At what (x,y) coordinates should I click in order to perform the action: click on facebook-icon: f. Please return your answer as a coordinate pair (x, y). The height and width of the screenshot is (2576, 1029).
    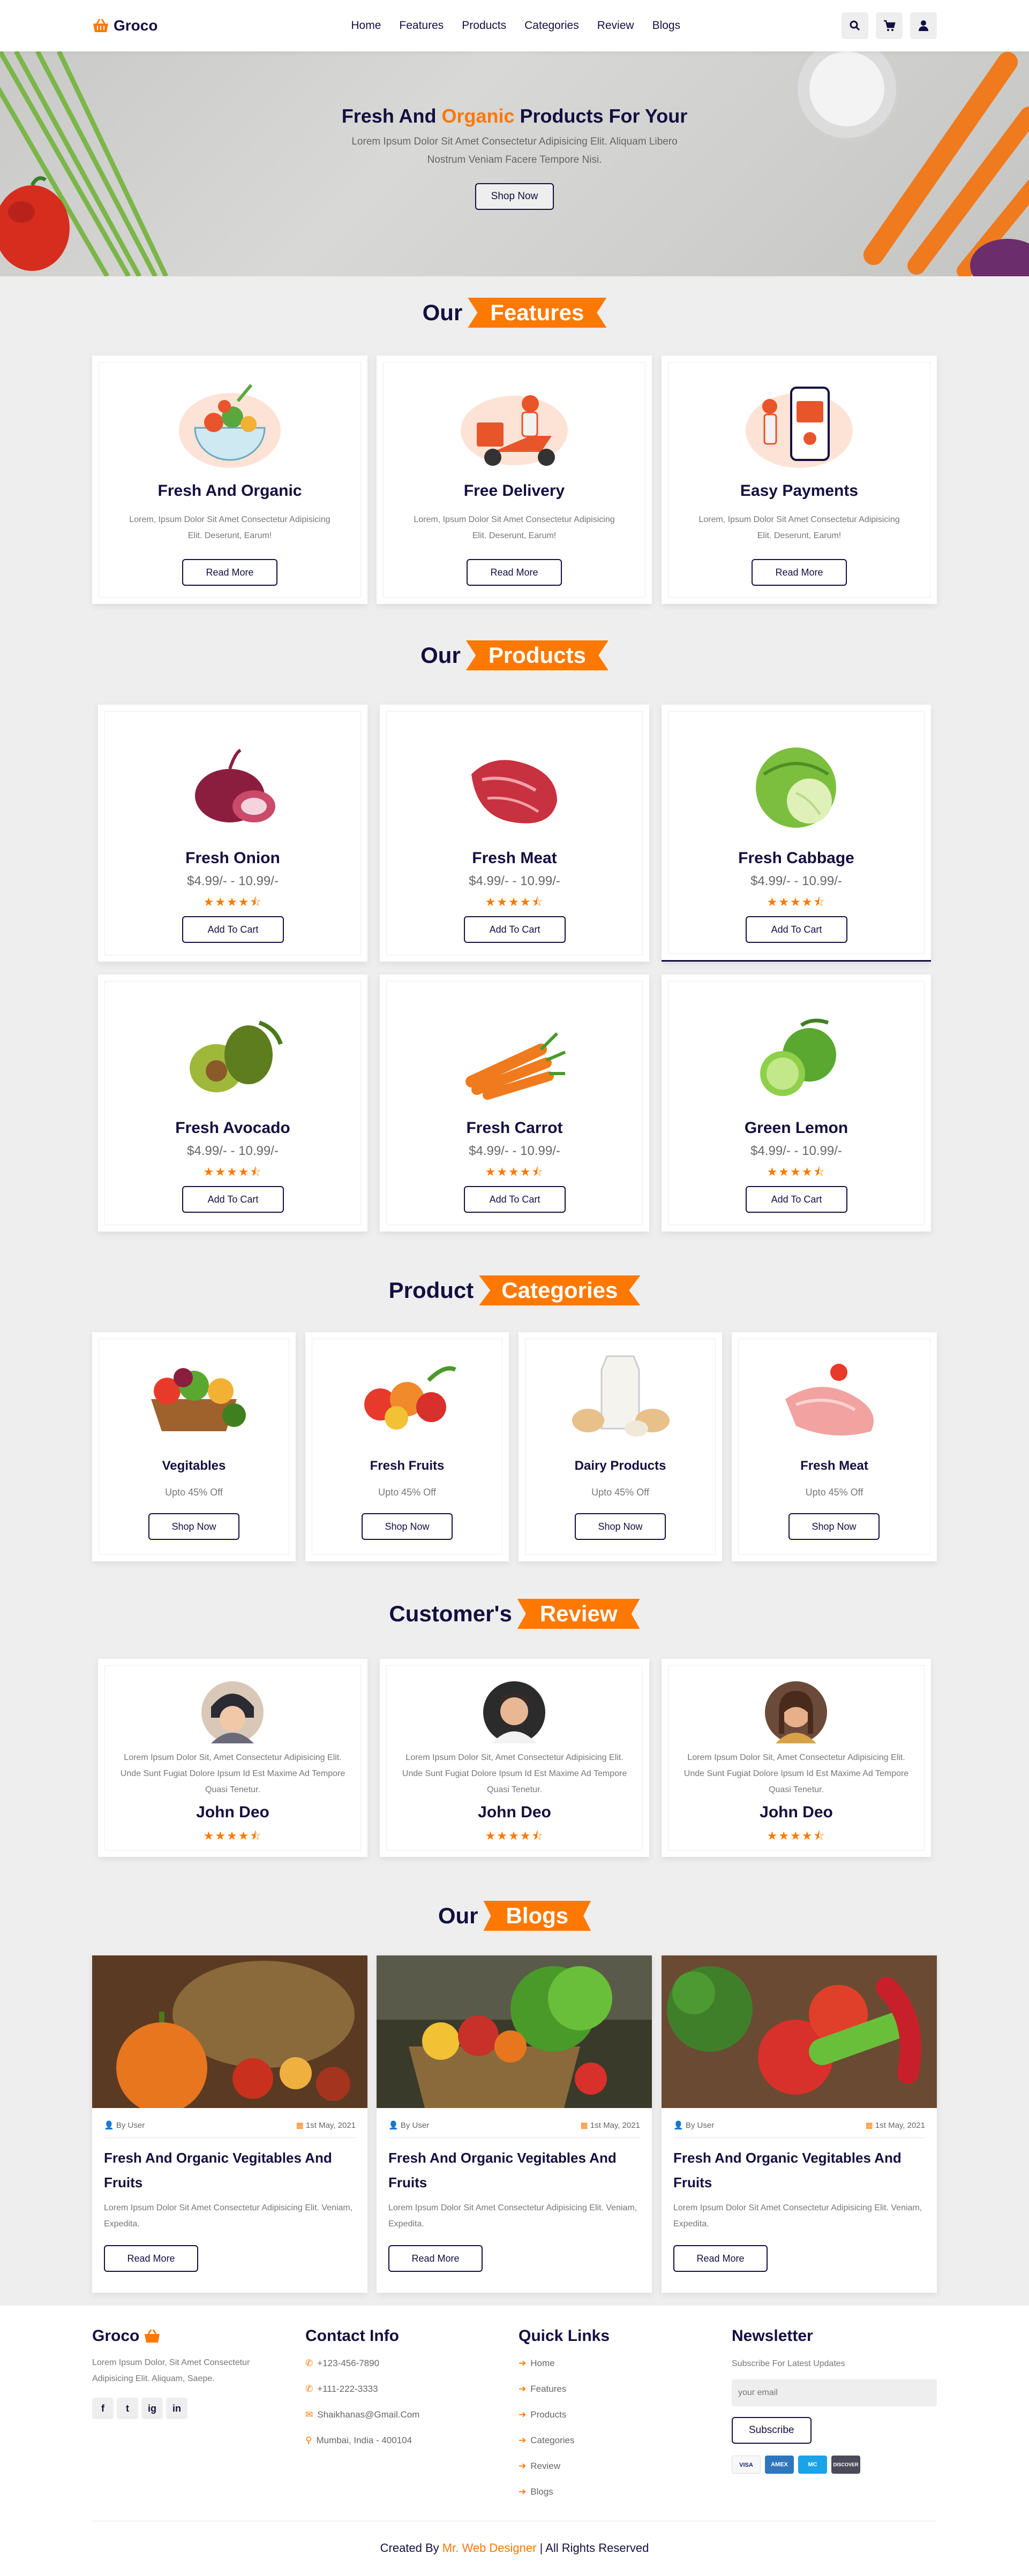
    Looking at the image, I should click on (103, 2408).